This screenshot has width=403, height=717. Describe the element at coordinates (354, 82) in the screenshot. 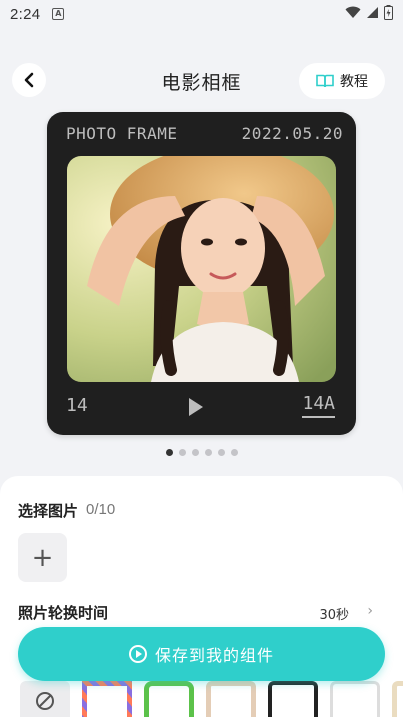

I see `tutorial-label: 教程` at that location.